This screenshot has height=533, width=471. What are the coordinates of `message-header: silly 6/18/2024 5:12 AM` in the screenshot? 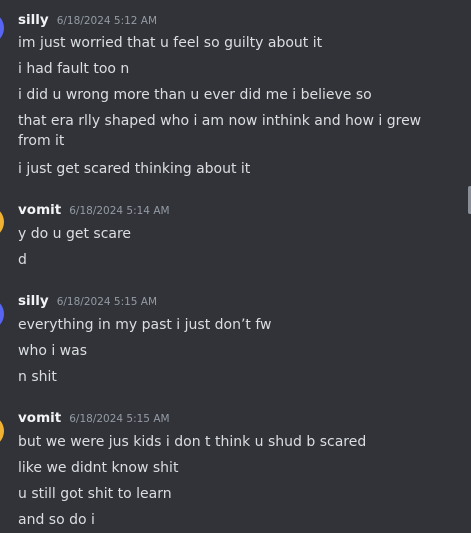 It's located at (87, 22).